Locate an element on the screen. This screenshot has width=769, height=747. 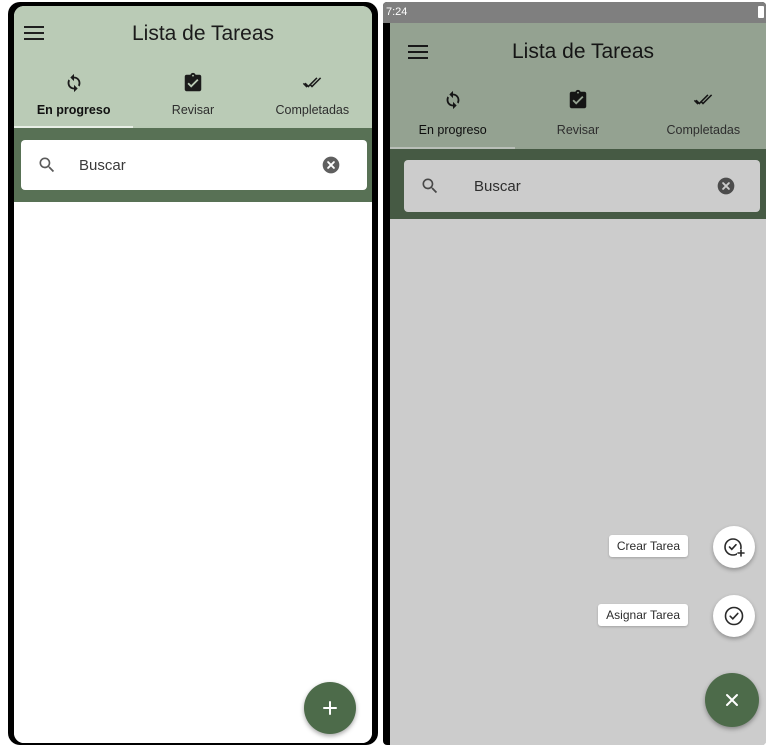
add-task-fab is located at coordinates (330, 708).